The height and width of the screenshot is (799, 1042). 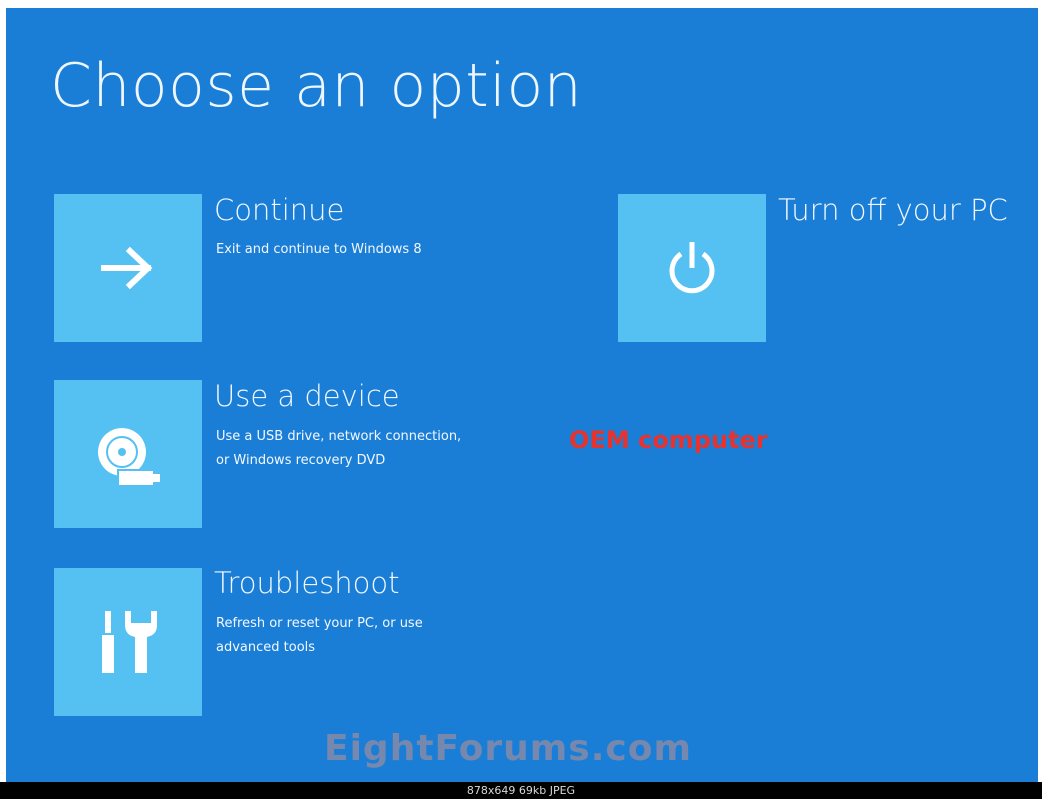 I want to click on continue-tile, so click(x=128, y=268).